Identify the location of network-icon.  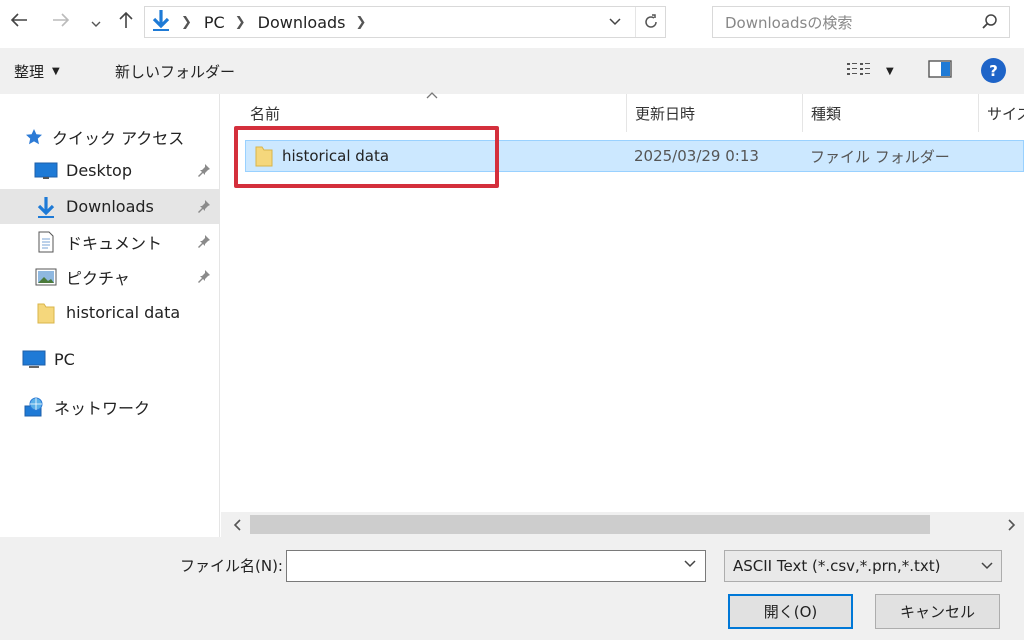
(34, 407).